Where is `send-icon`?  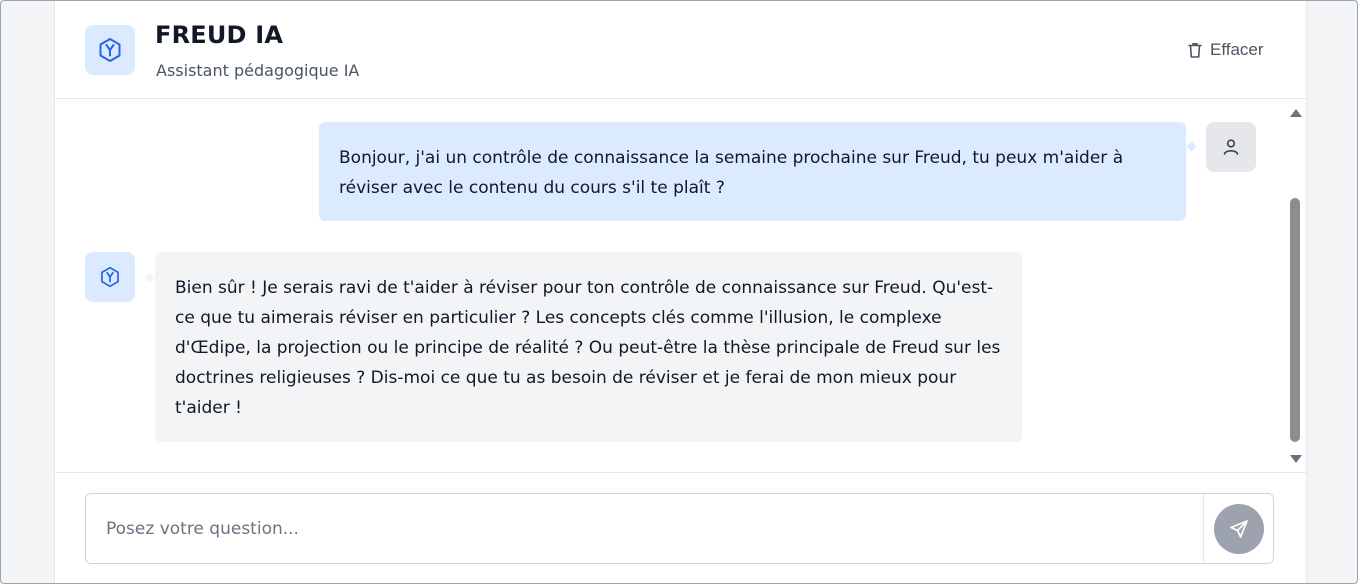
send-icon is located at coordinates (1239, 529).